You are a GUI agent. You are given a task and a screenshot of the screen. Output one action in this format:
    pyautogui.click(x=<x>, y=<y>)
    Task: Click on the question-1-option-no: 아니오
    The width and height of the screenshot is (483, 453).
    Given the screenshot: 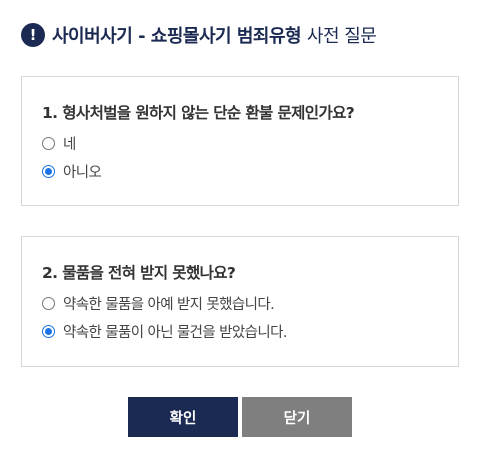 What is the action you would take?
    pyautogui.click(x=72, y=171)
    